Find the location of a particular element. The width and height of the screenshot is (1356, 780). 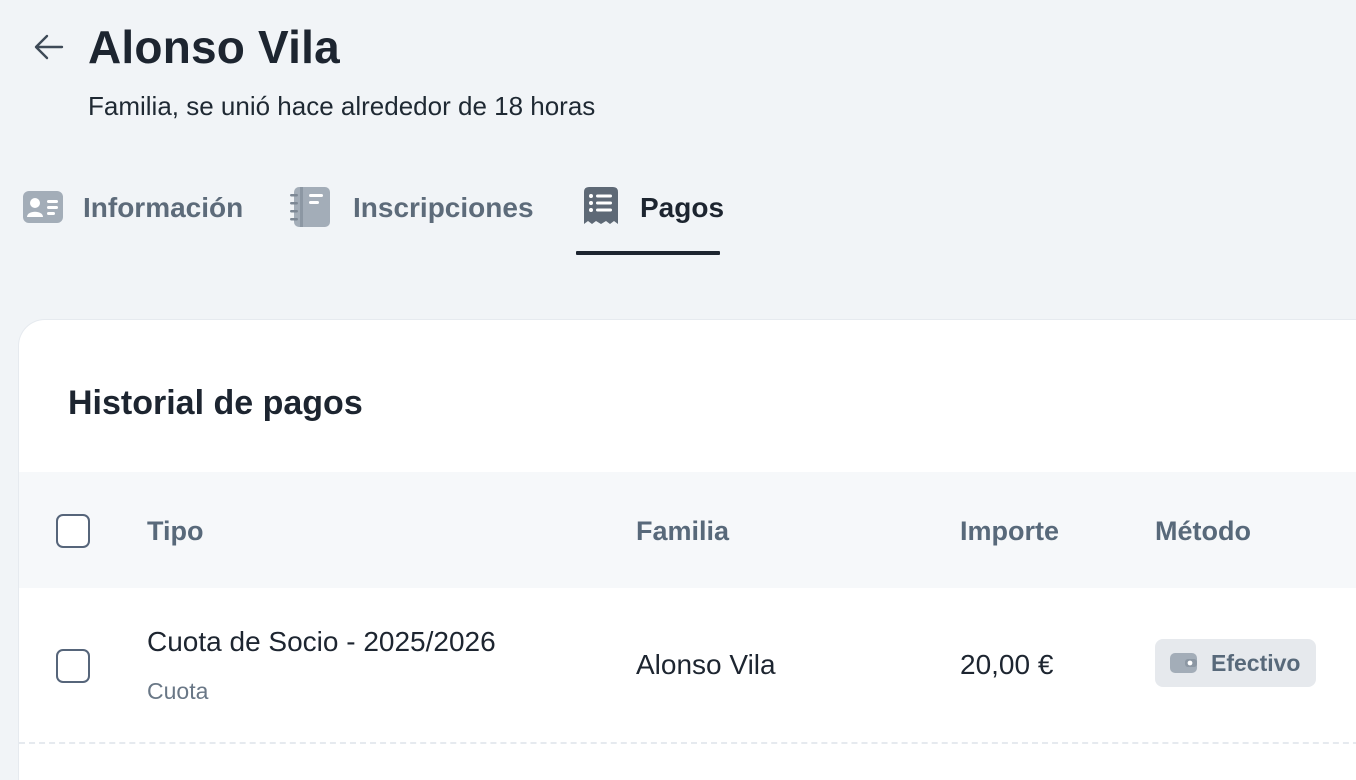

back-button is located at coordinates (49, 47).